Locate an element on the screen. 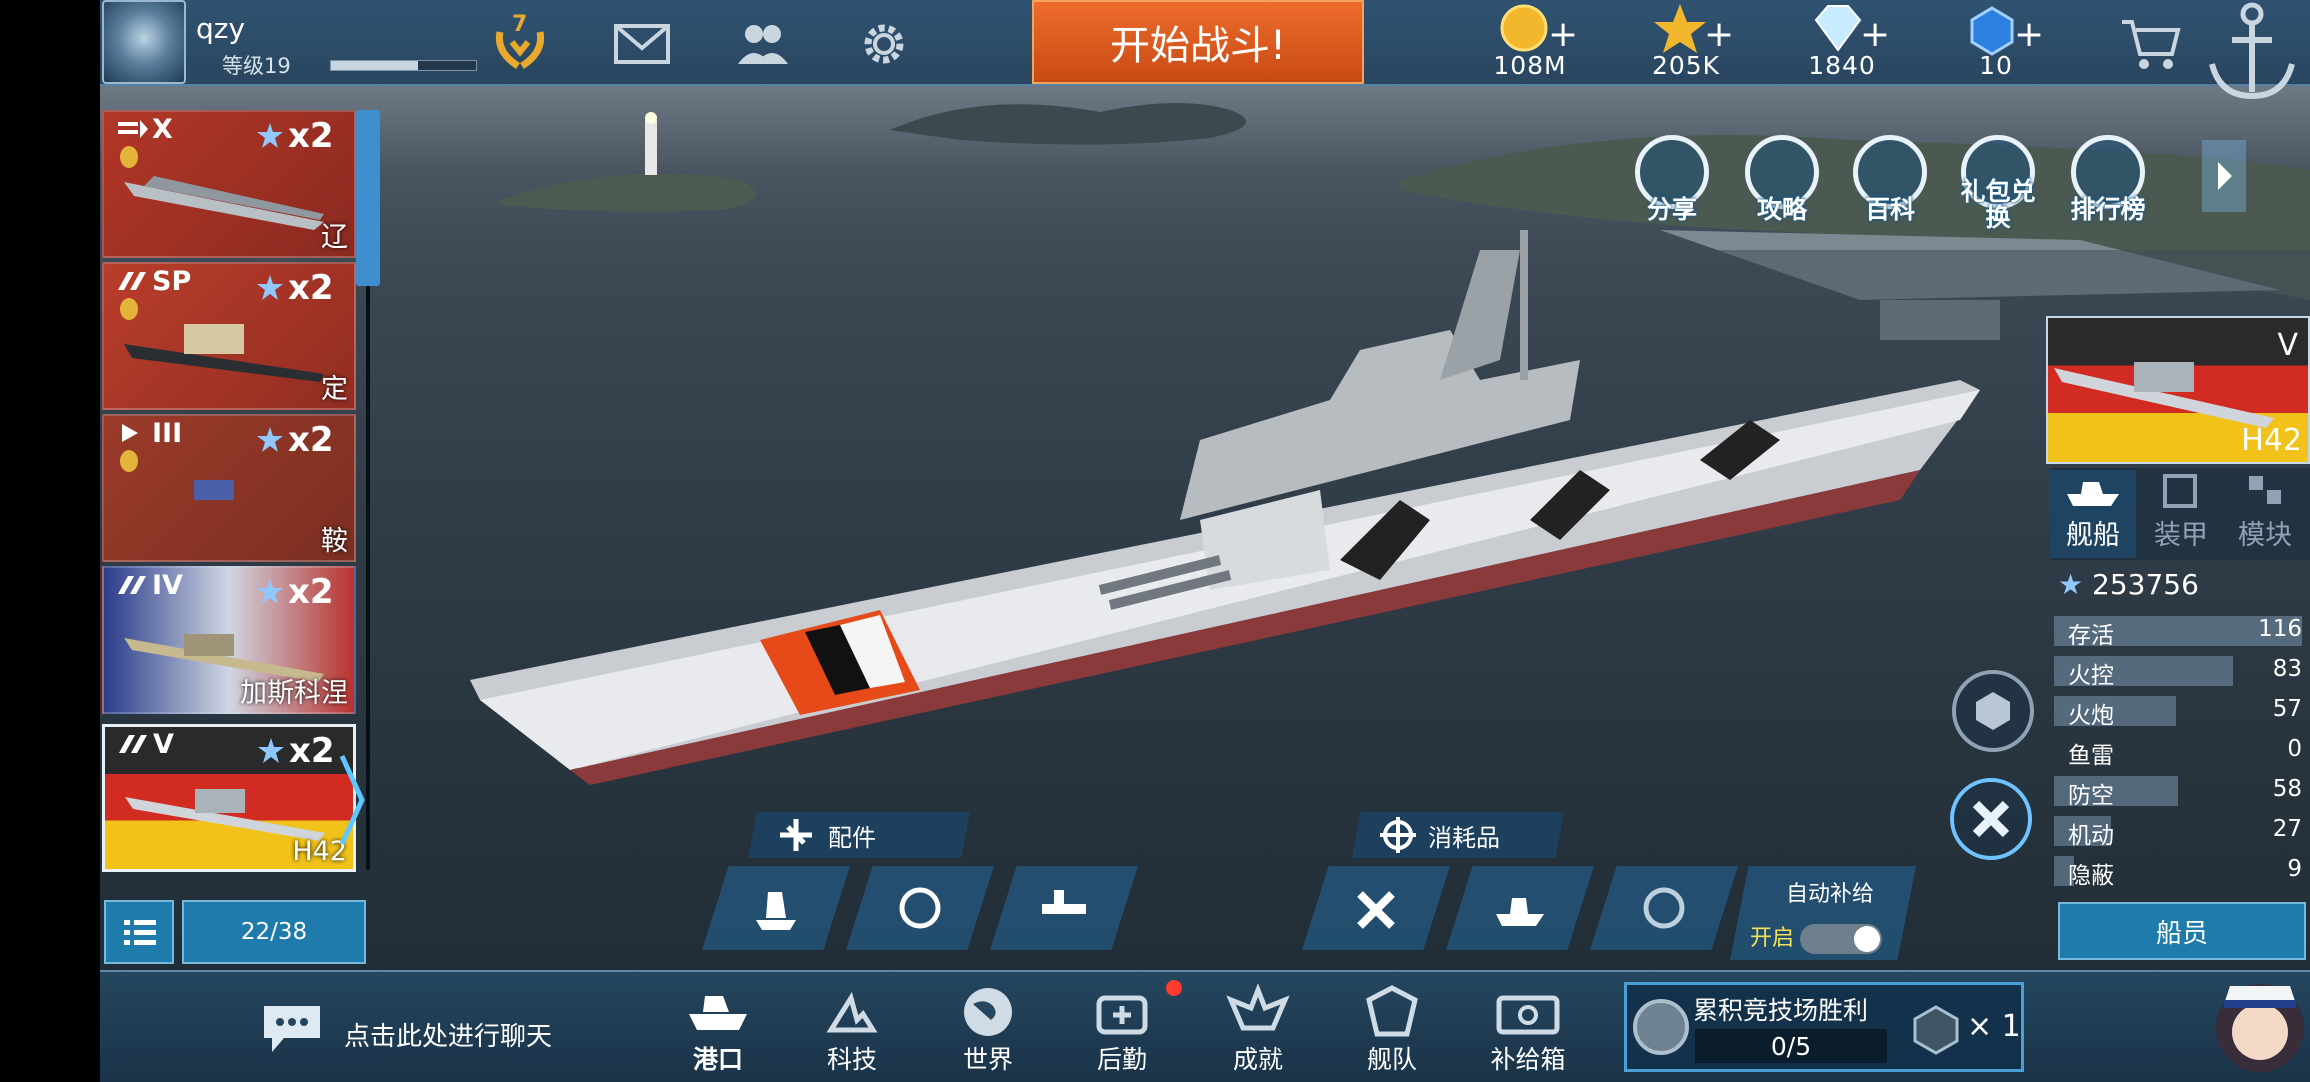 Image resolution: width=2310 pixels, height=1082 pixels. selected-ship-card: V H42 is located at coordinates (2178, 390).